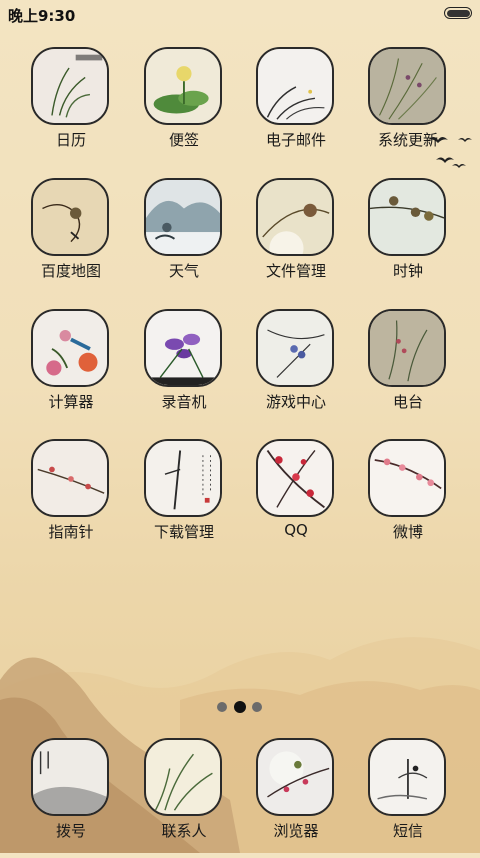 Image resolution: width=480 pixels, height=858 pixels. I want to click on app-system-update: 系统更新, so click(408, 107).